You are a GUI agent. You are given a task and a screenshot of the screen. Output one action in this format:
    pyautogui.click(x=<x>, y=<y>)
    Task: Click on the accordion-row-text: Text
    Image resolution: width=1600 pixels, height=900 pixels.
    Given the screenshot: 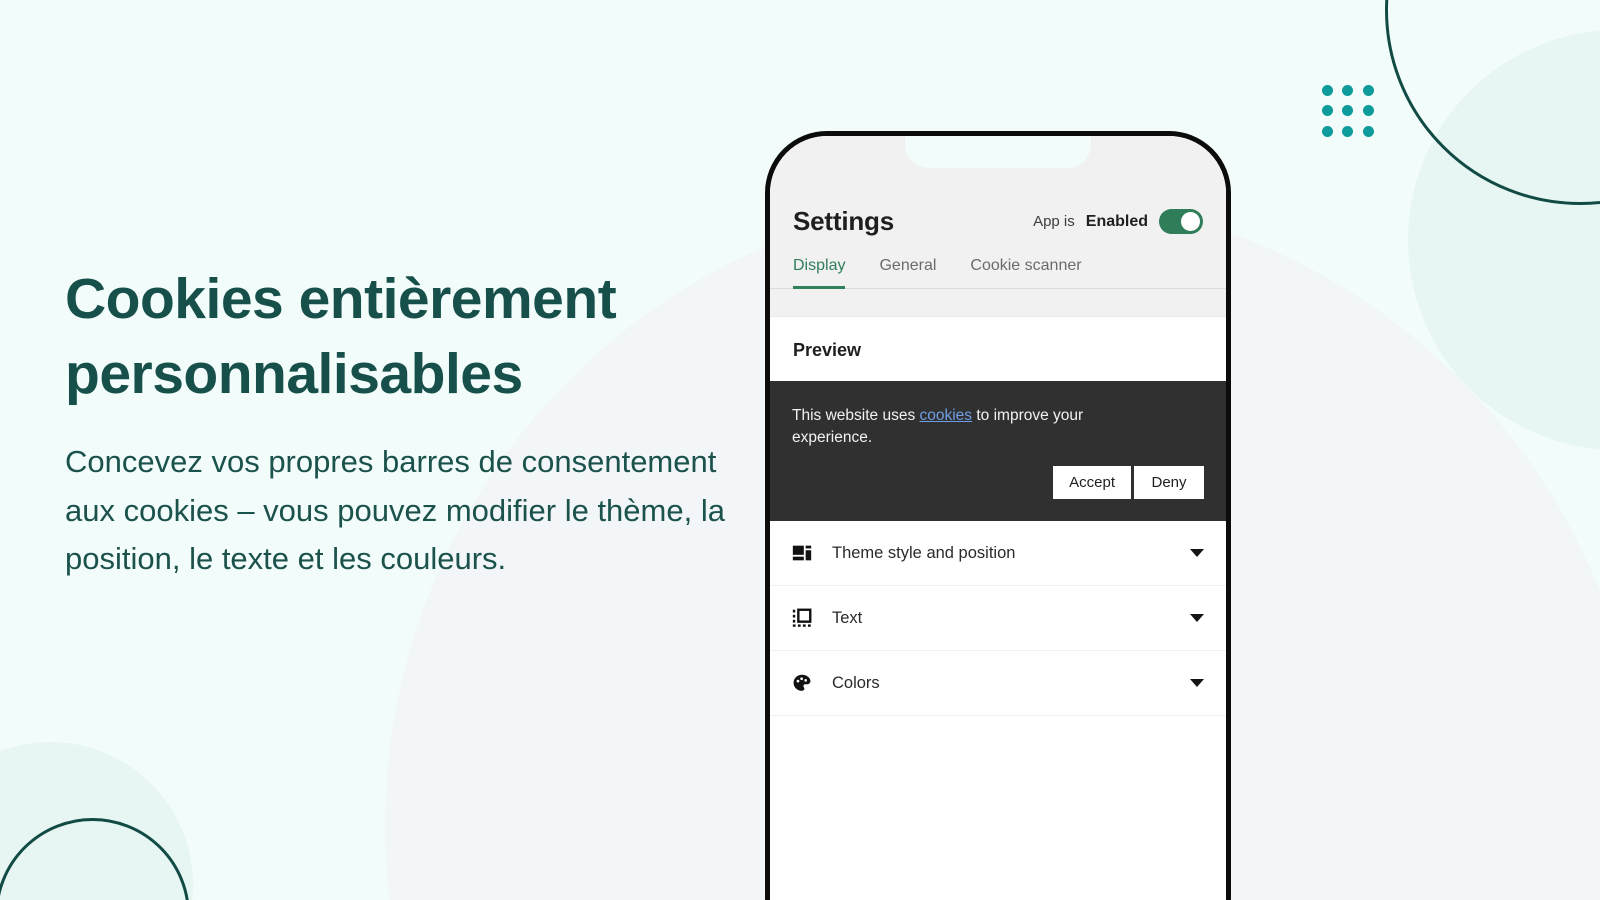 What is the action you would take?
    pyautogui.click(x=998, y=618)
    